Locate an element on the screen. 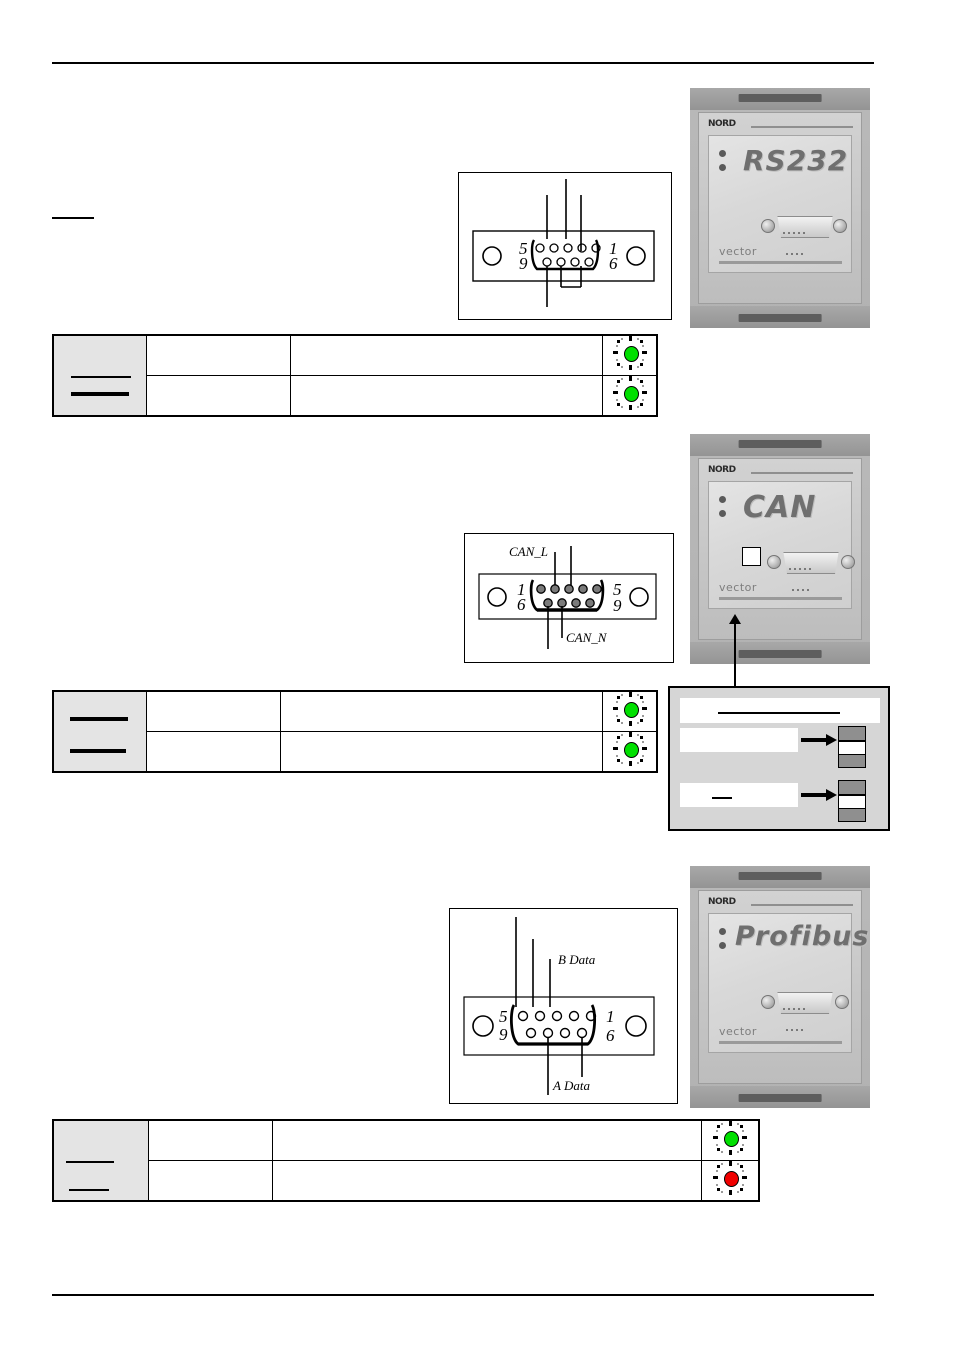 The image size is (954, 1350). module-title: RS232 is located at coordinates (796, 160).